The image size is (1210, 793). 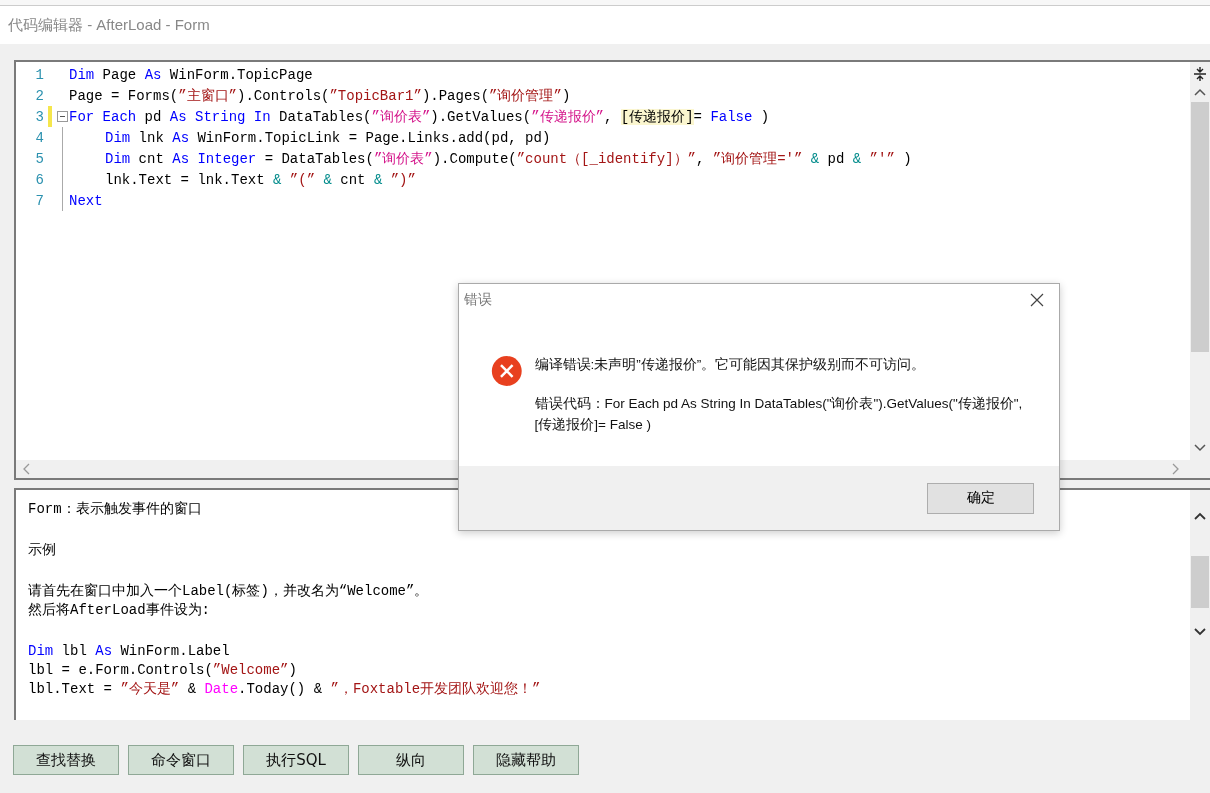 I want to click on code-line: For Each pd As String In DataTables(”询价表”).GetValues(”传递报价”, [传递报价]= False ), so click(x=419, y=116).